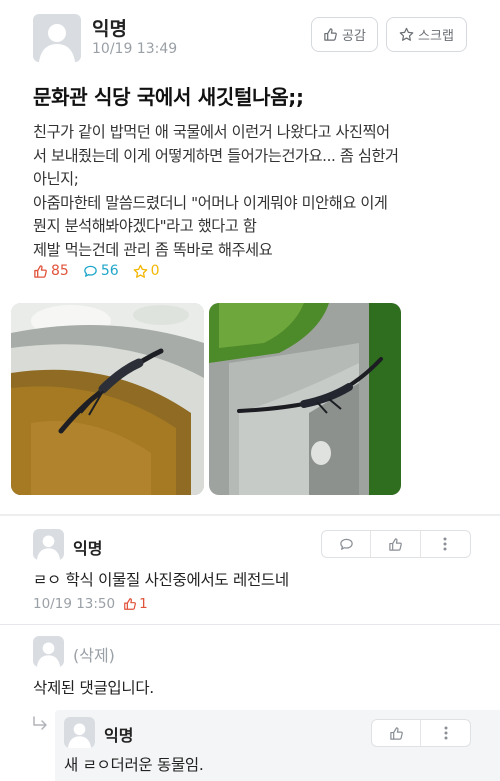 This screenshot has width=500, height=781. Describe the element at coordinates (168, 97) in the screenshot. I see `post-title: 문화관 식당 국에서 새깃털나옴;;` at that location.